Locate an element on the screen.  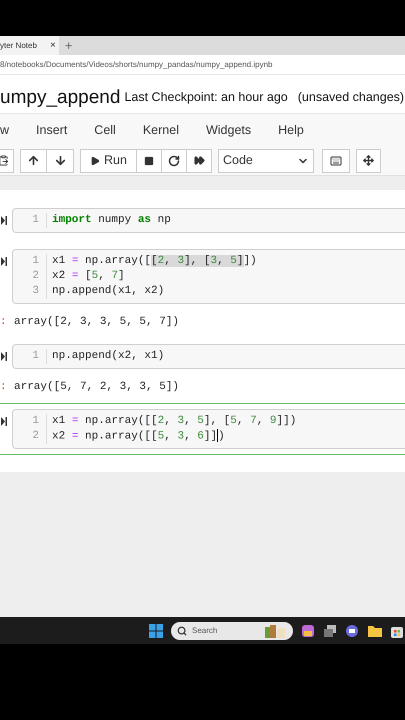
notebook-cell: 1 2 3 x1 = np.array([[2, 3], [3, 5]]) x2 = [5, 7] np.append(x1, x2) is located at coordinates (202, 276).